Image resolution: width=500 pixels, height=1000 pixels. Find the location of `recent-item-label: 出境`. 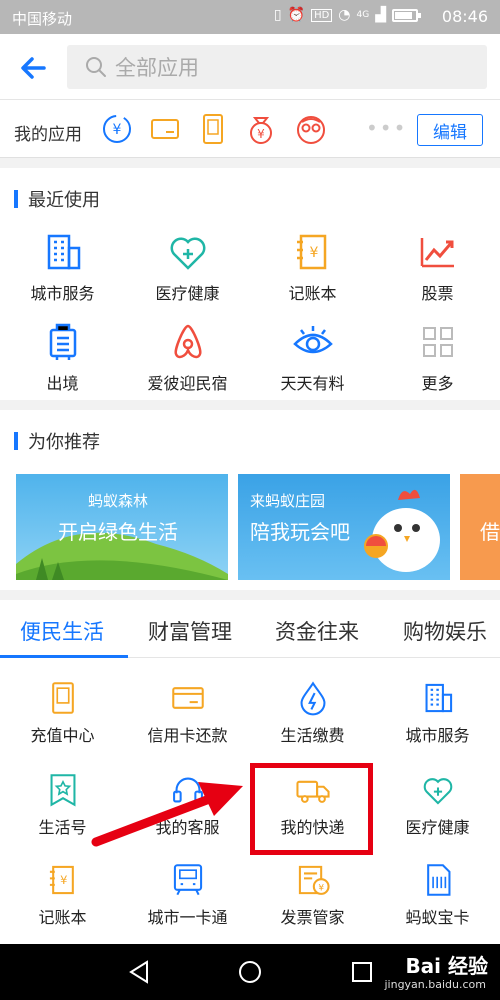

recent-item-label: 出境 is located at coordinates (62, 383).